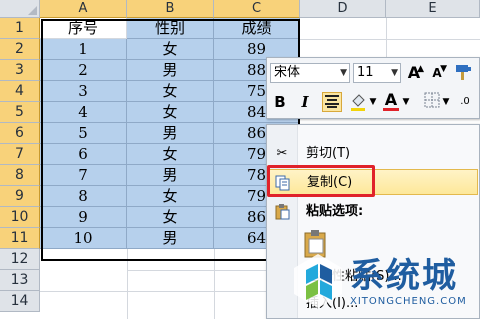 The height and width of the screenshot is (319, 480). I want to click on watermark-logo-icon, so click(318, 281).